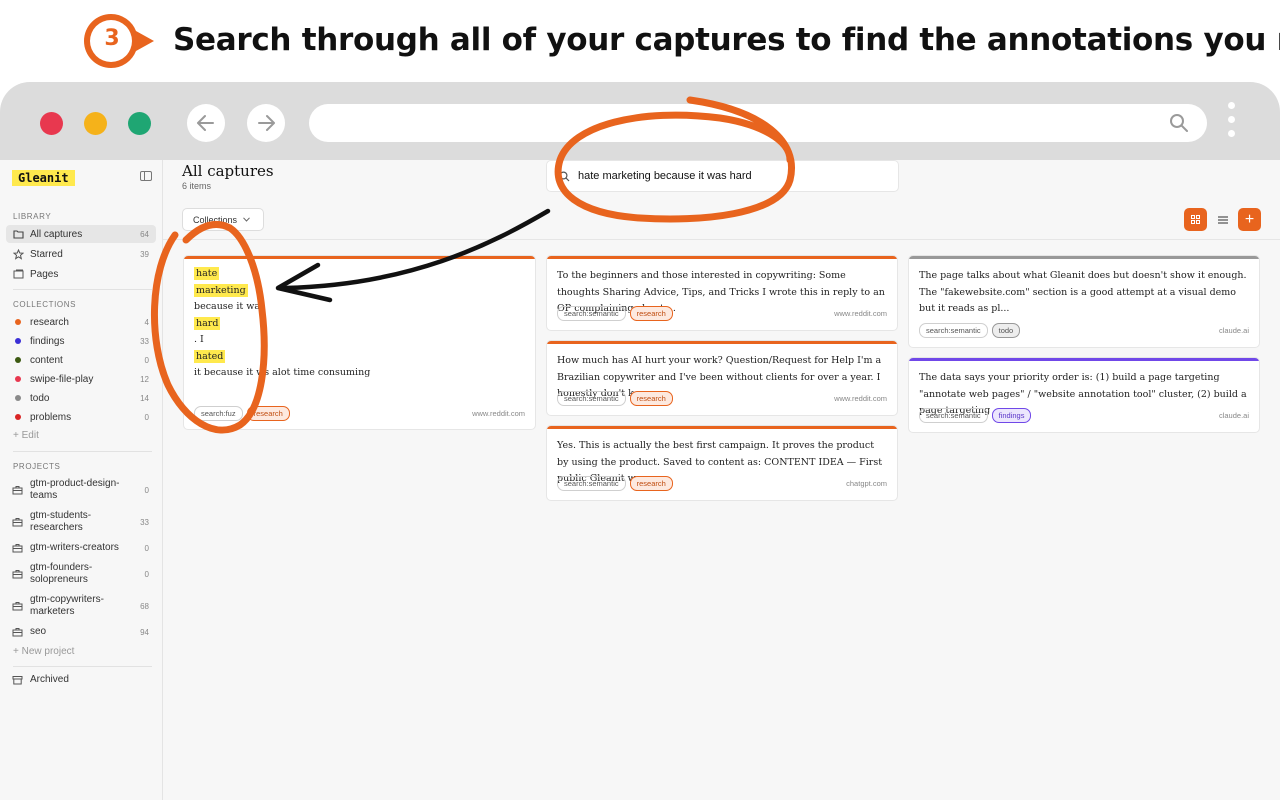 This screenshot has width=1280, height=800. I want to click on edit-collections-link: + Edit, so click(26, 435).